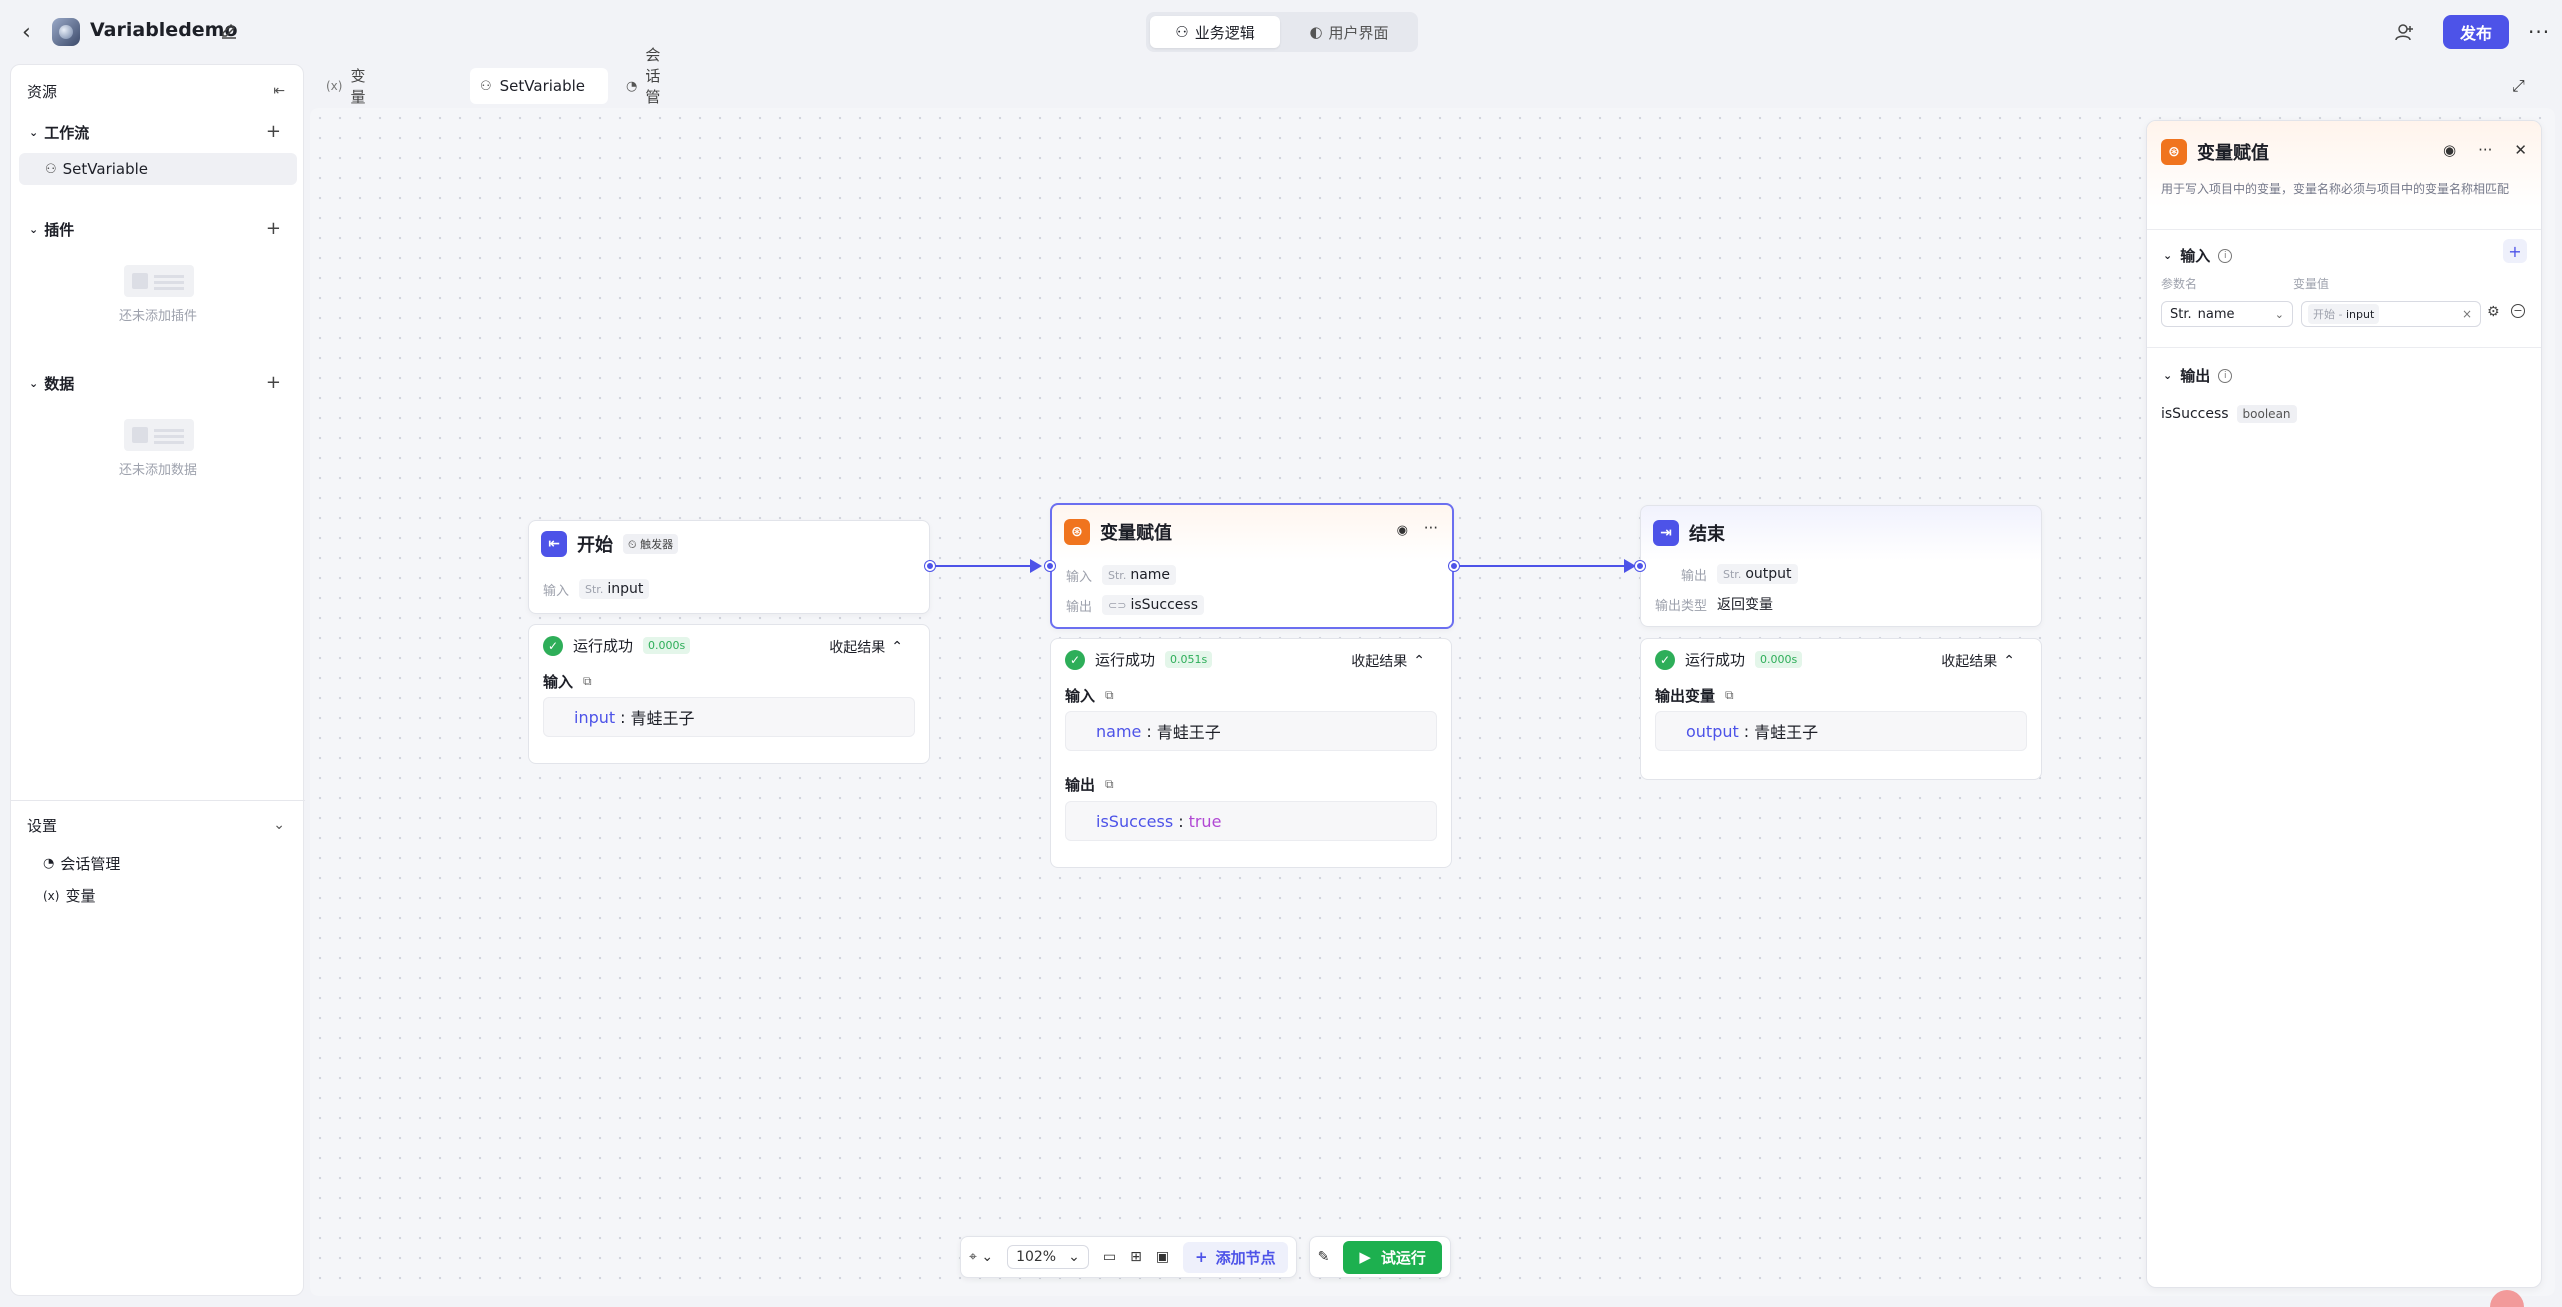  Describe the element at coordinates (334, 86) in the screenshot. I see `variable-icon: (x)` at that location.